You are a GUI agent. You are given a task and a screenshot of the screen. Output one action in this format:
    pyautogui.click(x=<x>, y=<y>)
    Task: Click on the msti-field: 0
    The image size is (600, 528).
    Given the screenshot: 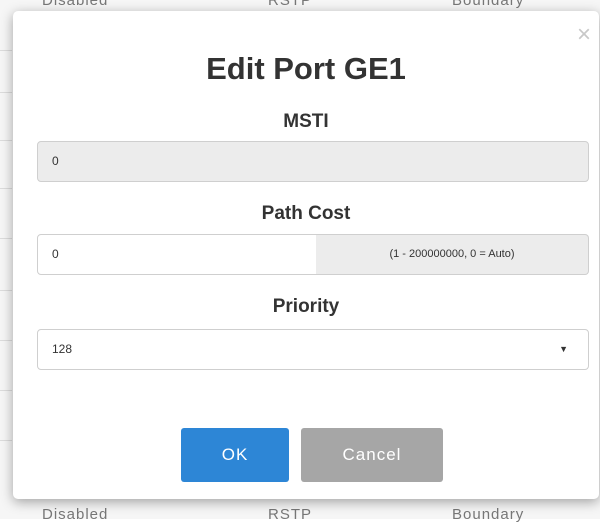 What is the action you would take?
    pyautogui.click(x=313, y=161)
    